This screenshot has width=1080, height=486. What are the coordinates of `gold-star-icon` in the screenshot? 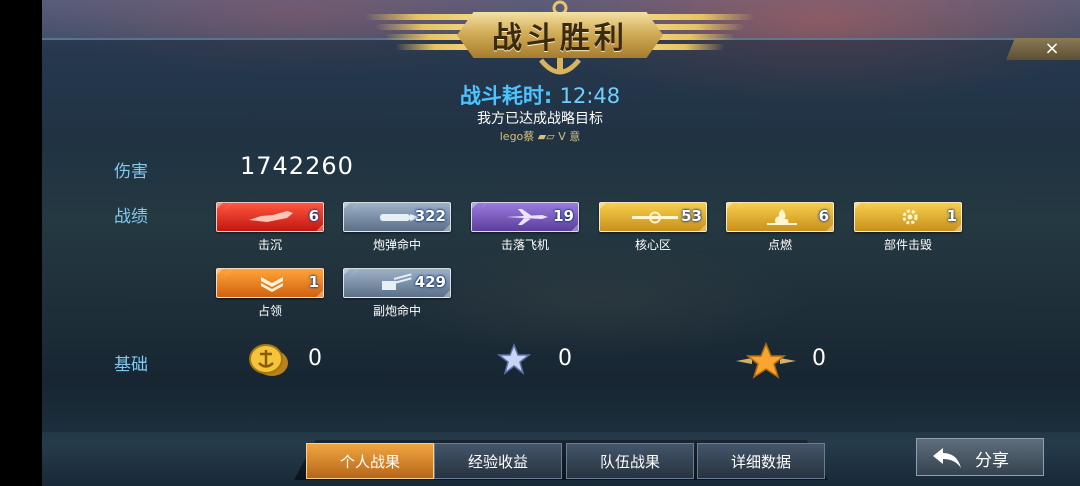 It's located at (766, 360).